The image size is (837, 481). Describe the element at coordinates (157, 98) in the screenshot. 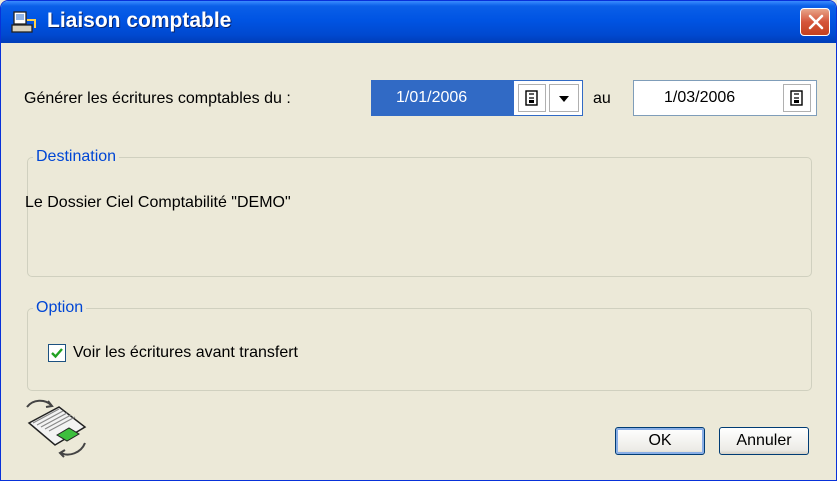

I see `generate-label: Générer les écritures comptables du :` at that location.